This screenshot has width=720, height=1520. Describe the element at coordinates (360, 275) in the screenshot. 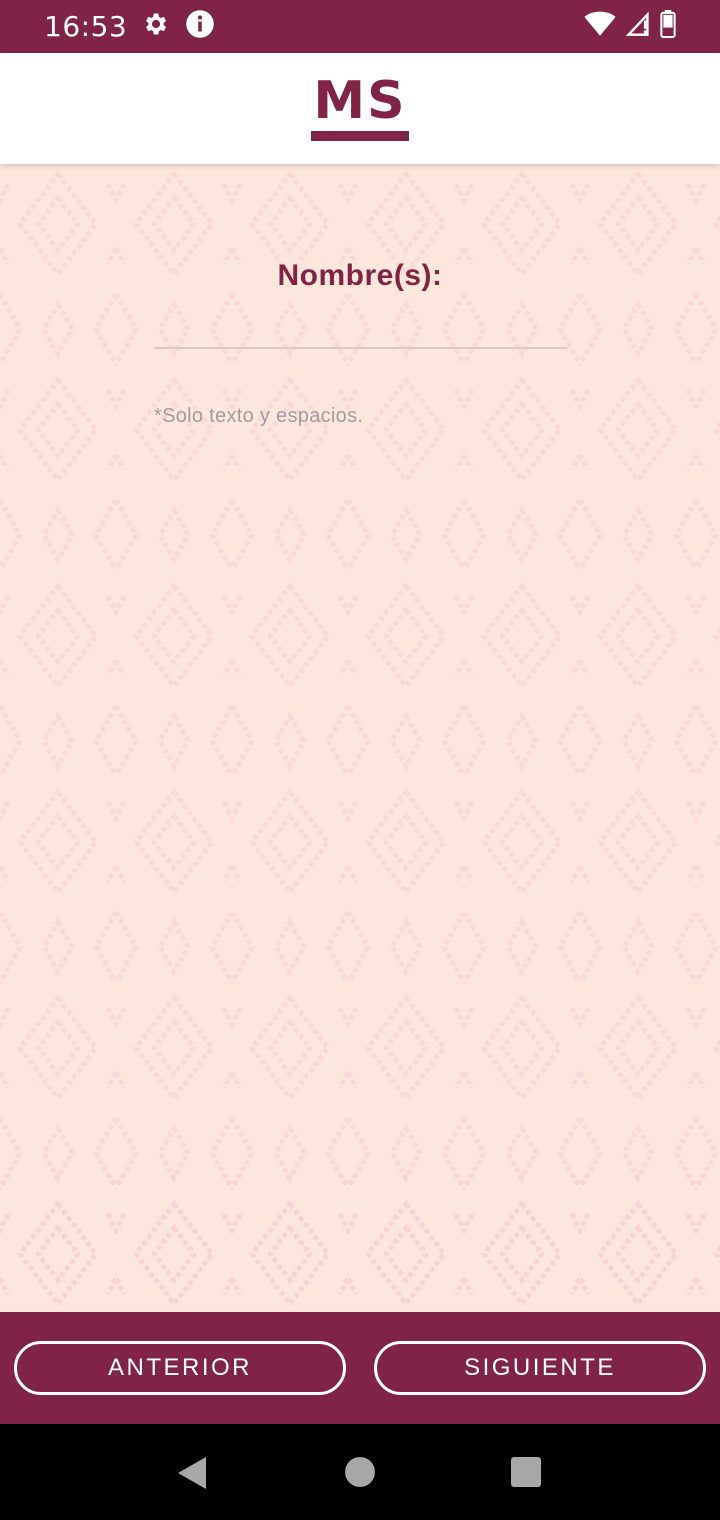

I see `name-field-label: Nombre(s):` at that location.